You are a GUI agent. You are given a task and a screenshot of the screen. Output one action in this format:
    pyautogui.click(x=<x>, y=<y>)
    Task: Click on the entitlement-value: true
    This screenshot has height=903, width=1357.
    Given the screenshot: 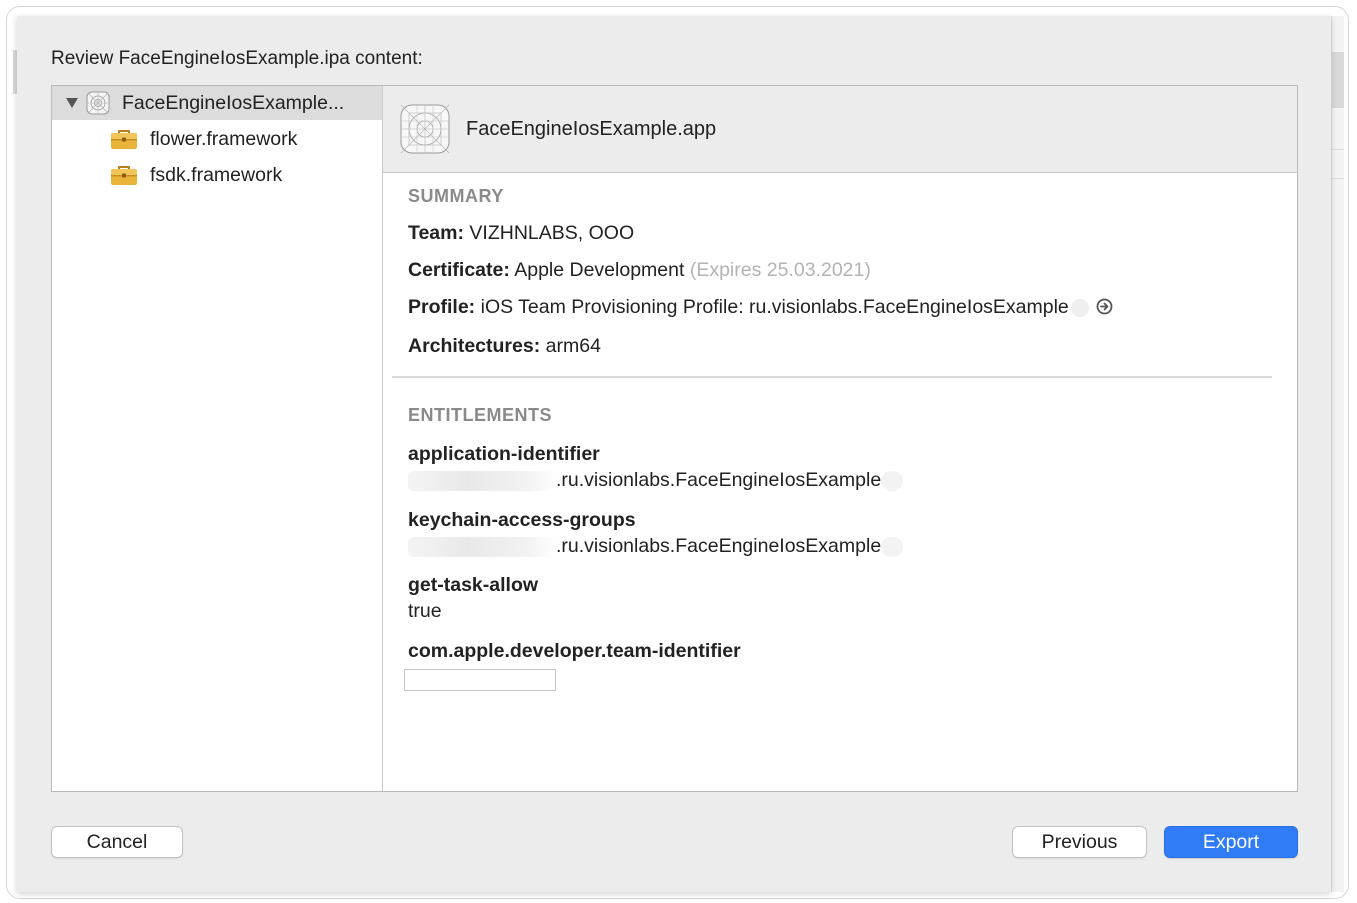 What is the action you would take?
    pyautogui.click(x=425, y=611)
    